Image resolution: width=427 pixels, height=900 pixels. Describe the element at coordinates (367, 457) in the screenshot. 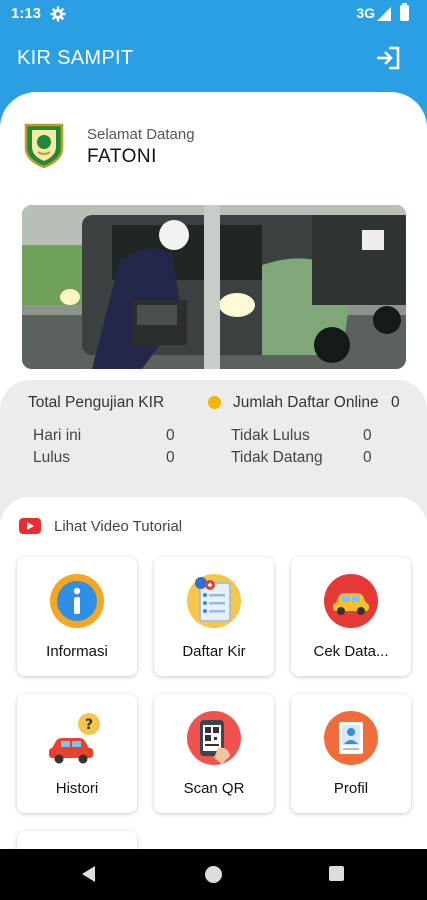

I see `stat-value-absent: 0` at that location.